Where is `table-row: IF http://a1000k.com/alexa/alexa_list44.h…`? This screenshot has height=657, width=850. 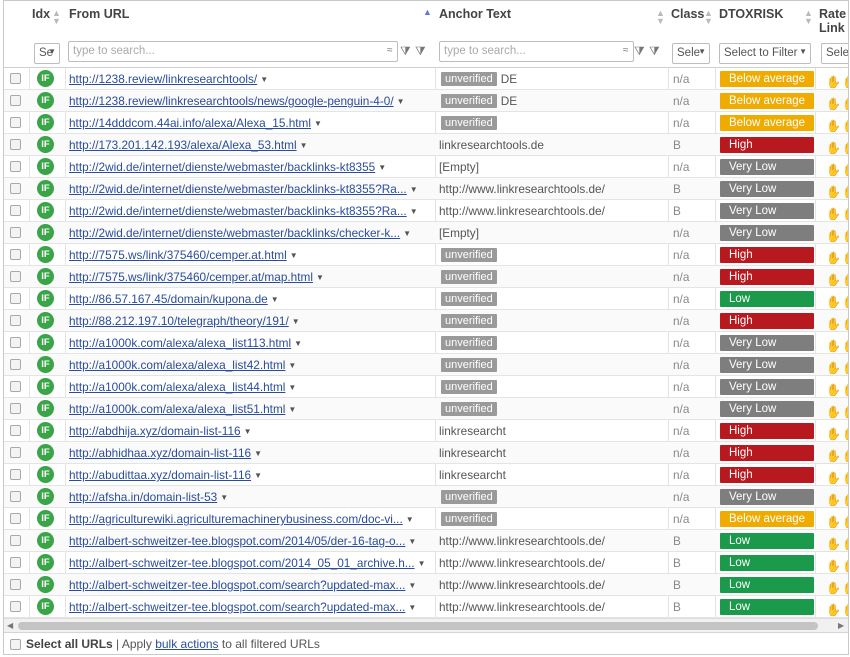 table-row: IF http://a1000k.com/alexa/alexa_list44.h… is located at coordinates (426, 387).